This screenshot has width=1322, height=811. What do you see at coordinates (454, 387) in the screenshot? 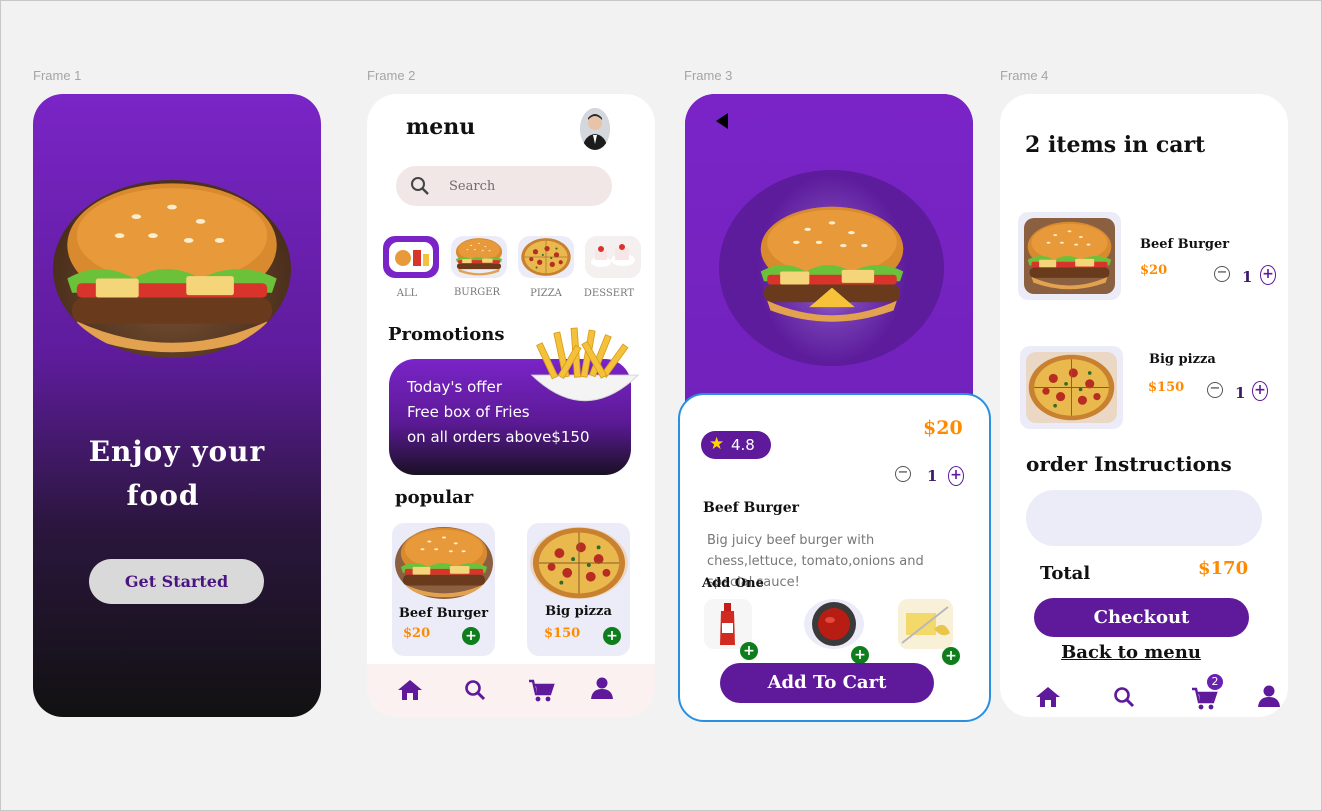
I see `promo-line-1: Today's offer` at bounding box center [454, 387].